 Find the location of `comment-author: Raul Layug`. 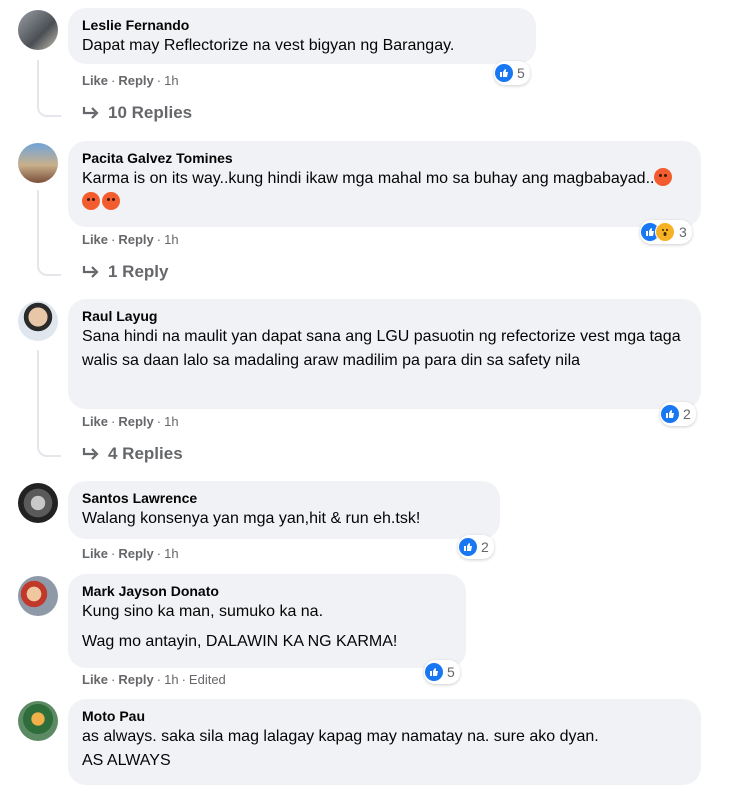

comment-author: Raul Layug is located at coordinates (384, 316).